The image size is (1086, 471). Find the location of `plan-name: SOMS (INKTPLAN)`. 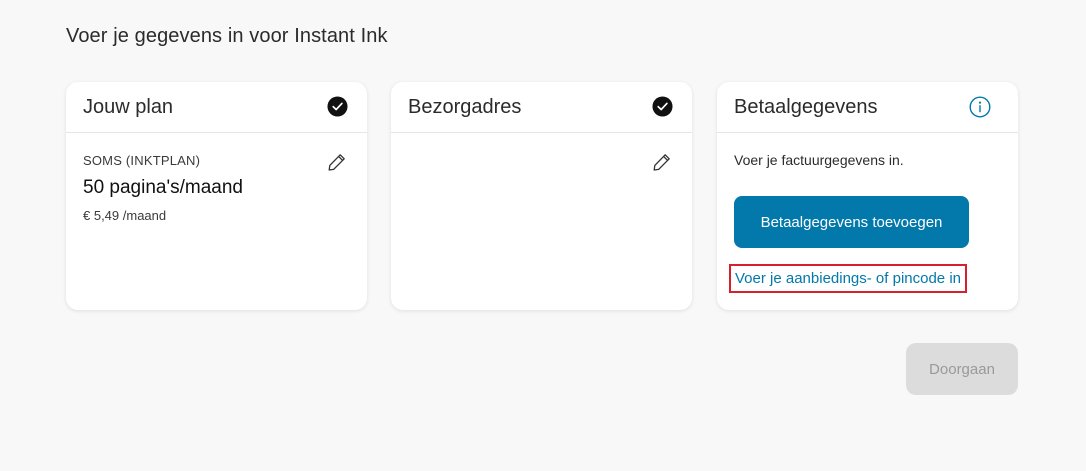

plan-name: SOMS (INKTPLAN) is located at coordinates (142, 160).